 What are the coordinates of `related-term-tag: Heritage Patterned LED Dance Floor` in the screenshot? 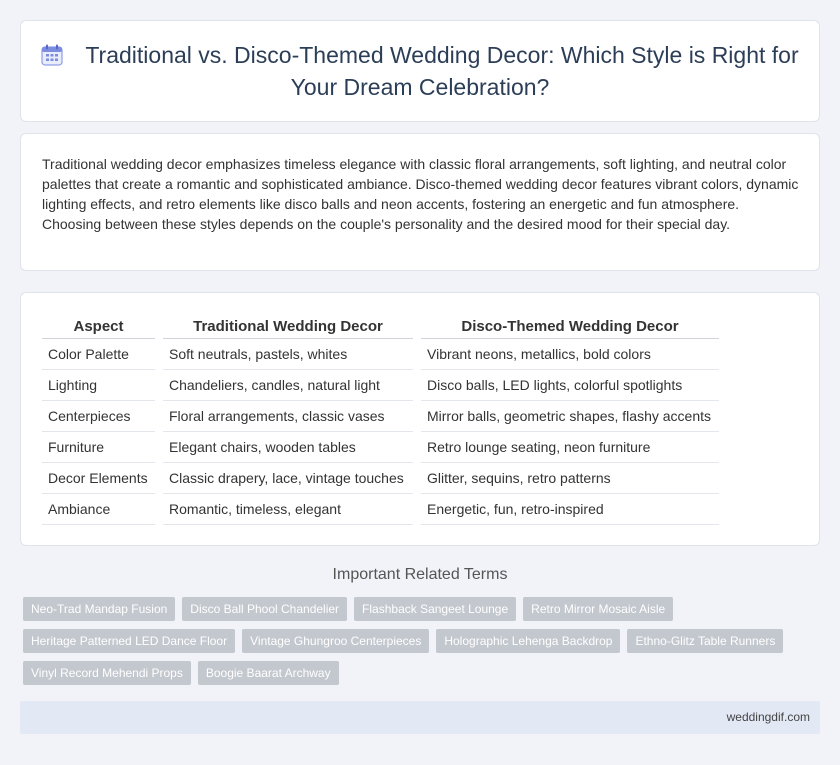 It's located at (129, 641).